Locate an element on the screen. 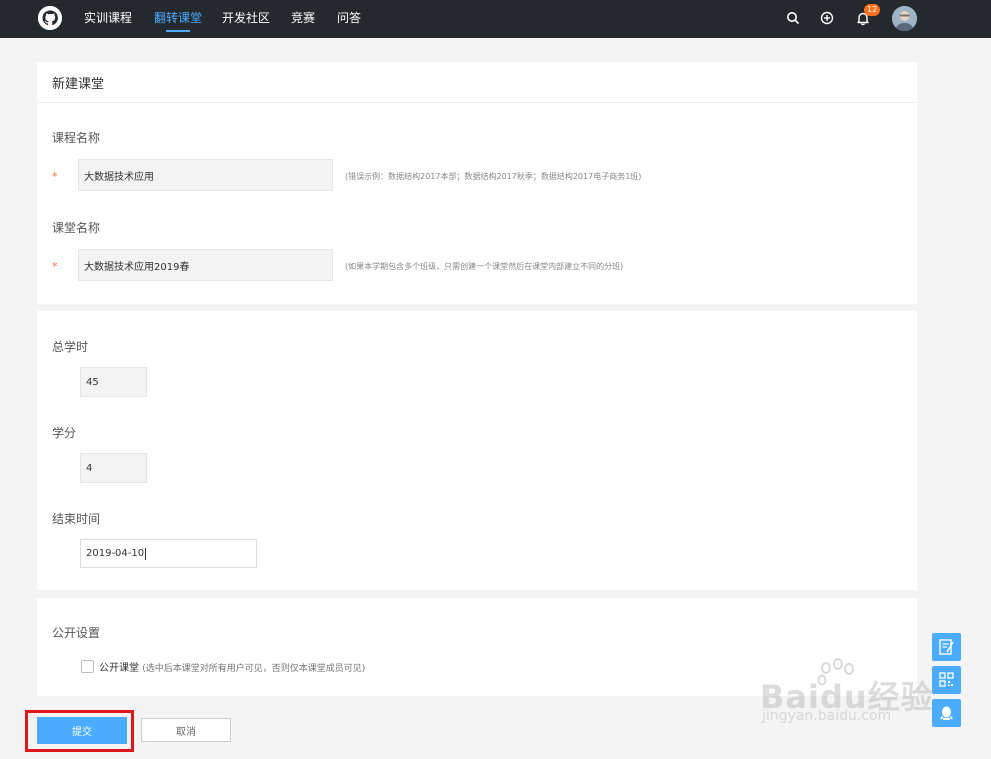 This screenshot has height=759, width=991. nav-item-competition: 竞赛 is located at coordinates (303, 19).